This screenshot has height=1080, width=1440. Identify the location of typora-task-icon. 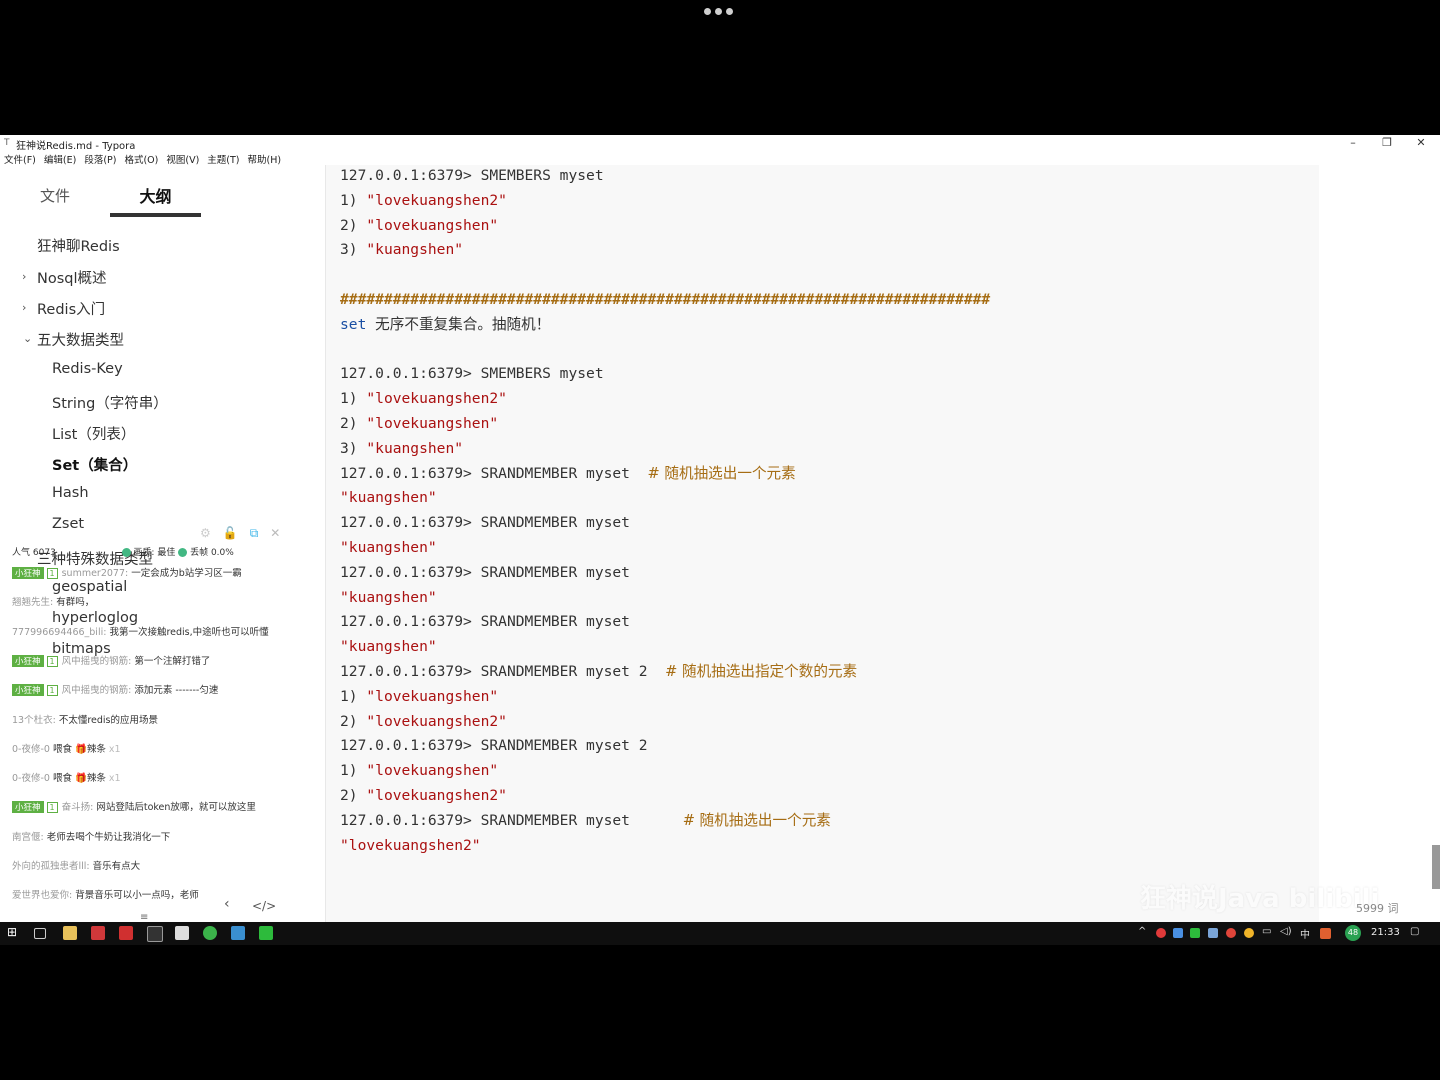
(182, 933).